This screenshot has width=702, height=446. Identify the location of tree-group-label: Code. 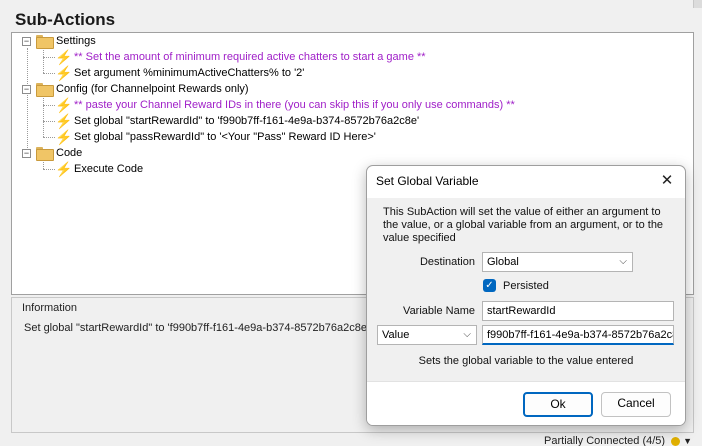
(69, 153).